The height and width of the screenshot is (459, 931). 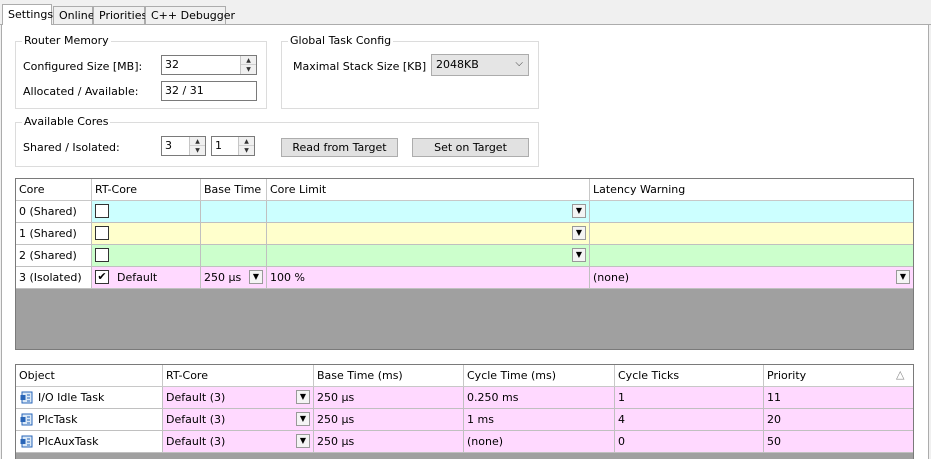 What do you see at coordinates (196, 397) in the screenshot?
I see `task-rt-core-value: Default (3)` at bounding box center [196, 397].